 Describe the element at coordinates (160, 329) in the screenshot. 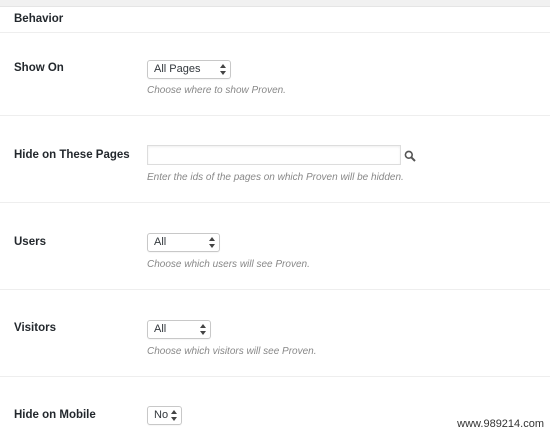

I see `visitors-select-value: All` at that location.